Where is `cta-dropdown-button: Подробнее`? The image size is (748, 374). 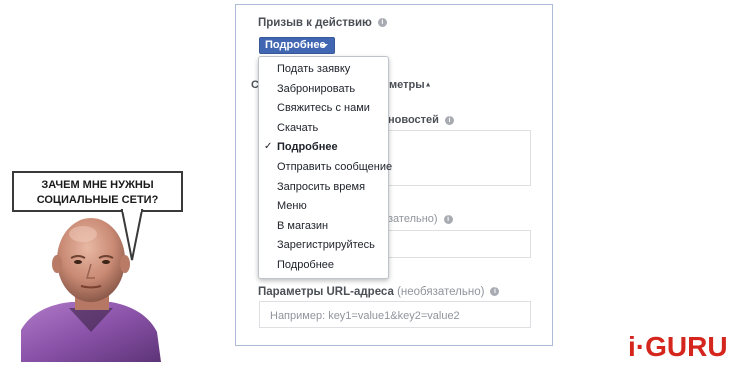 cta-dropdown-button: Подробнее is located at coordinates (297, 45).